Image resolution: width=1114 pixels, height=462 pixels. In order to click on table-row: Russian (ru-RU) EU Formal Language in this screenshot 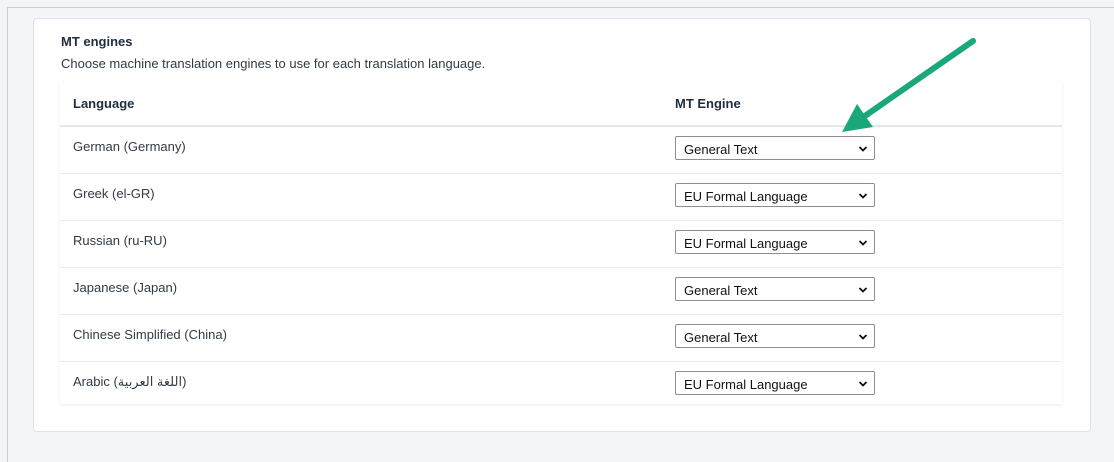, I will do `click(561, 244)`.